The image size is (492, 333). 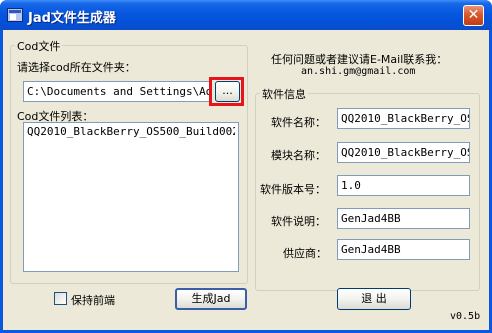 I want to click on exit-button-label: 退 出, so click(x=374, y=298).